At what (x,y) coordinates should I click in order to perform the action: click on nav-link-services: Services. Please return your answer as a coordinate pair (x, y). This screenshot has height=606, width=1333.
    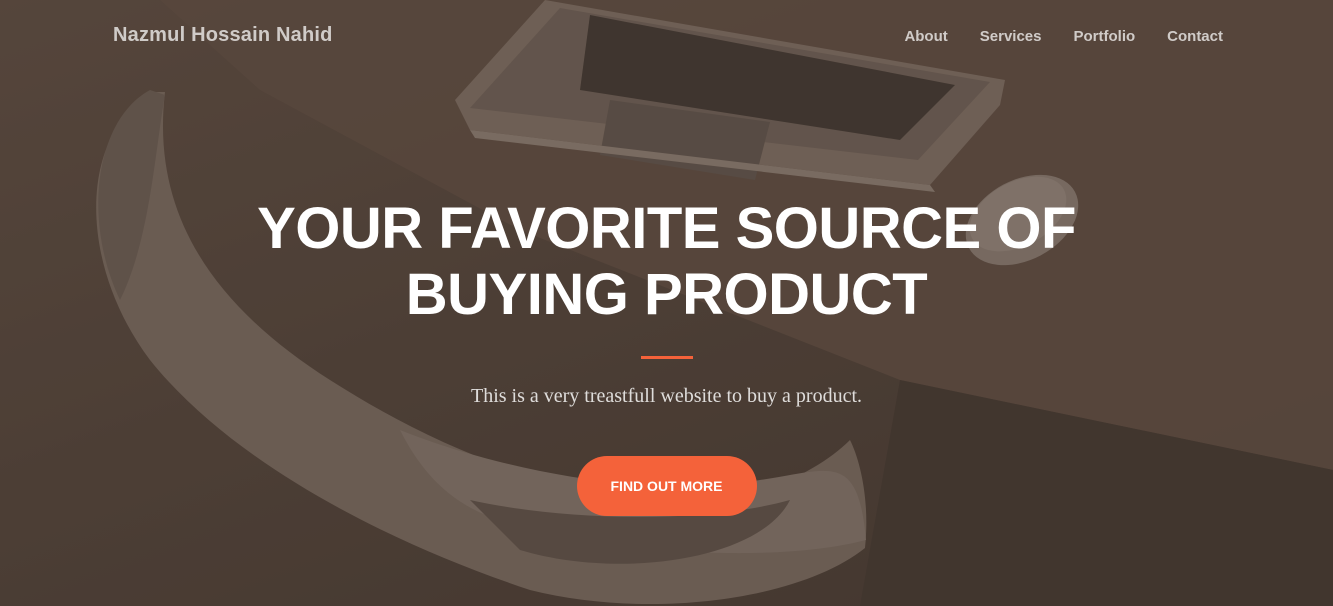
    Looking at the image, I should click on (1011, 36).